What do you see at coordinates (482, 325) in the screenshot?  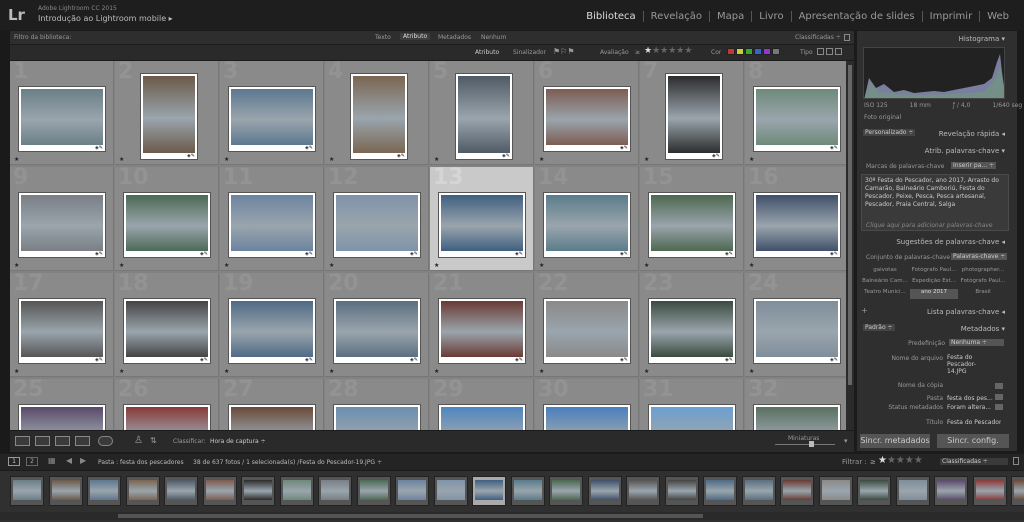 I see `grid-cell: 21 ◈✎ ★` at bounding box center [482, 325].